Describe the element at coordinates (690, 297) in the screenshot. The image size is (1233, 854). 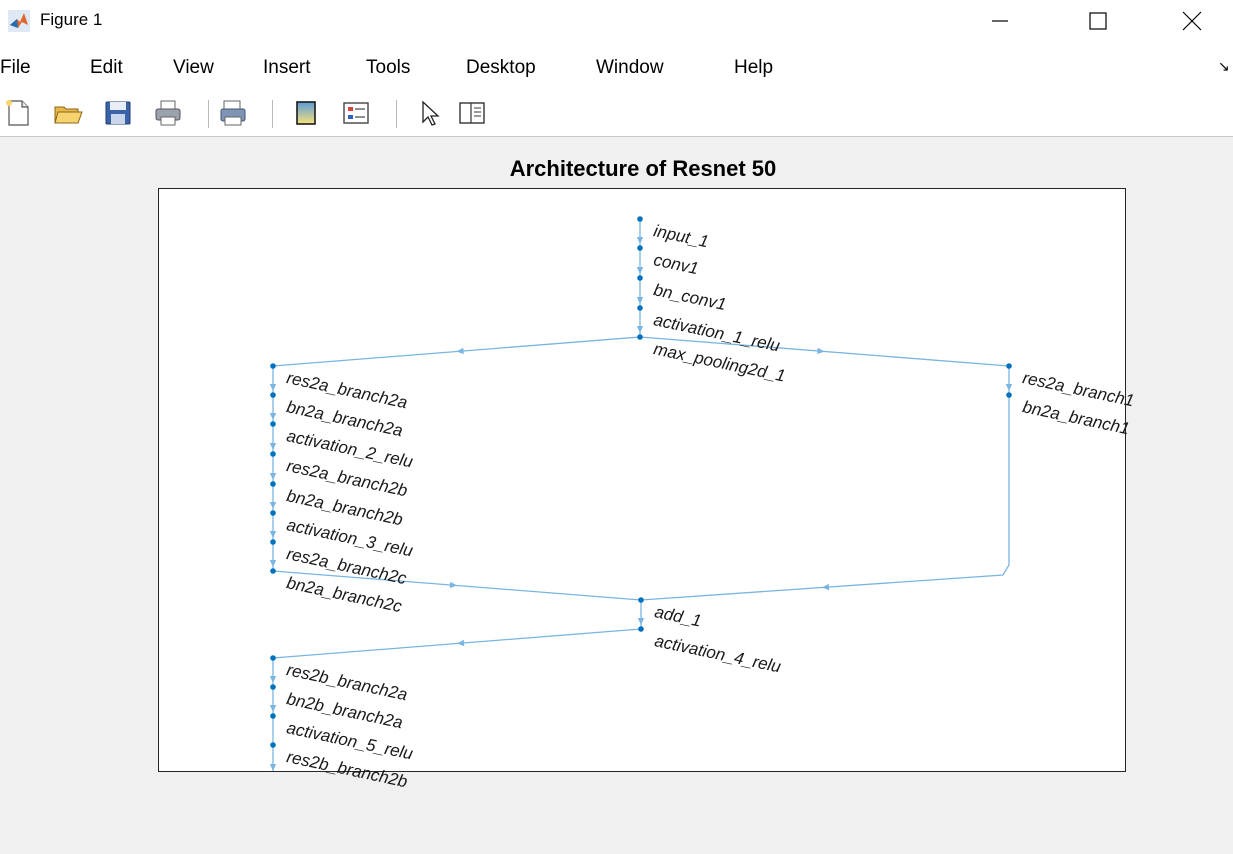
I see `node-label: bn_conv1` at that location.